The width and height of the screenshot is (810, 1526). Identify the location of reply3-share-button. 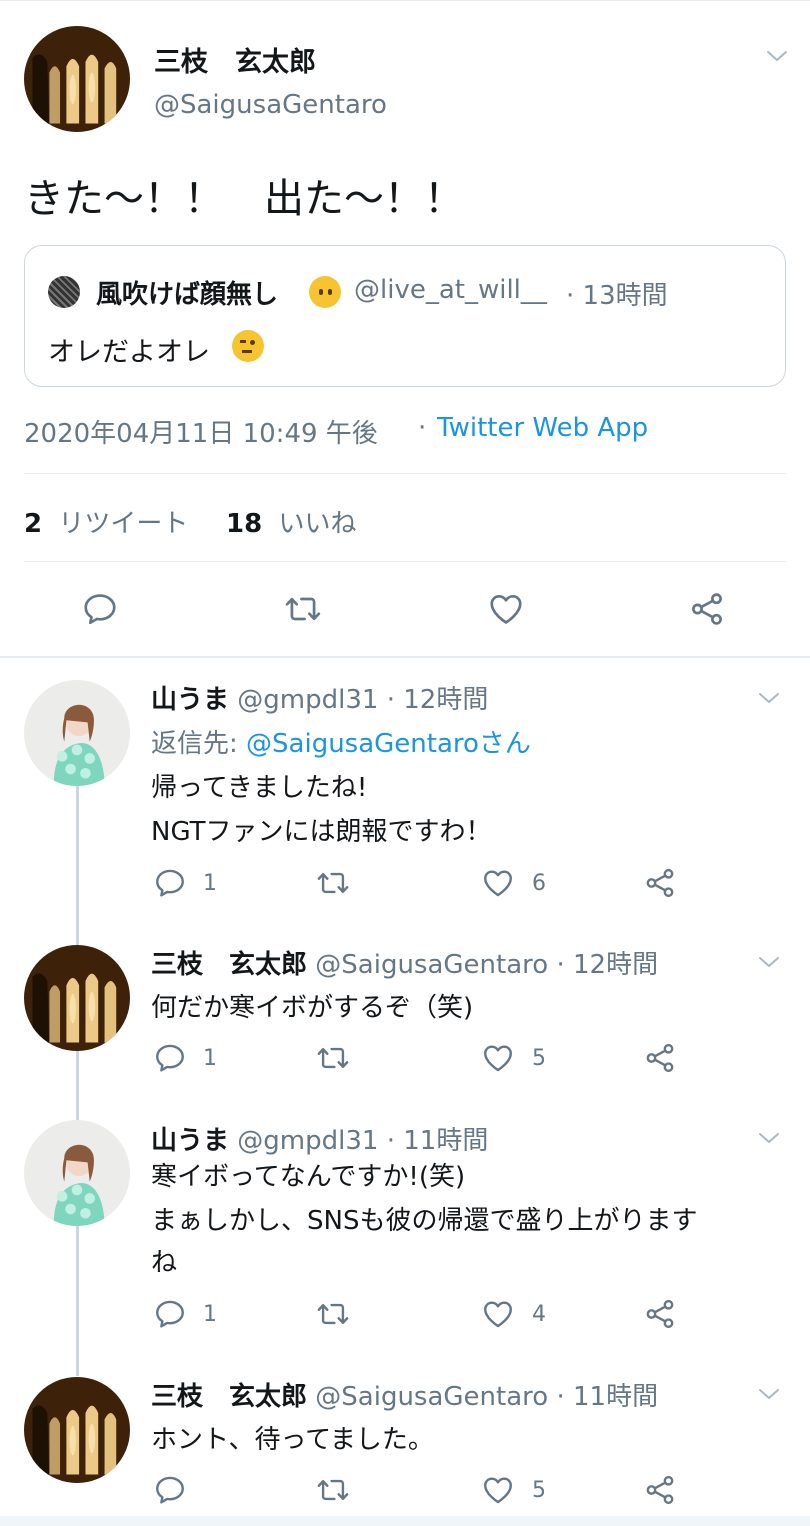
(660, 1314).